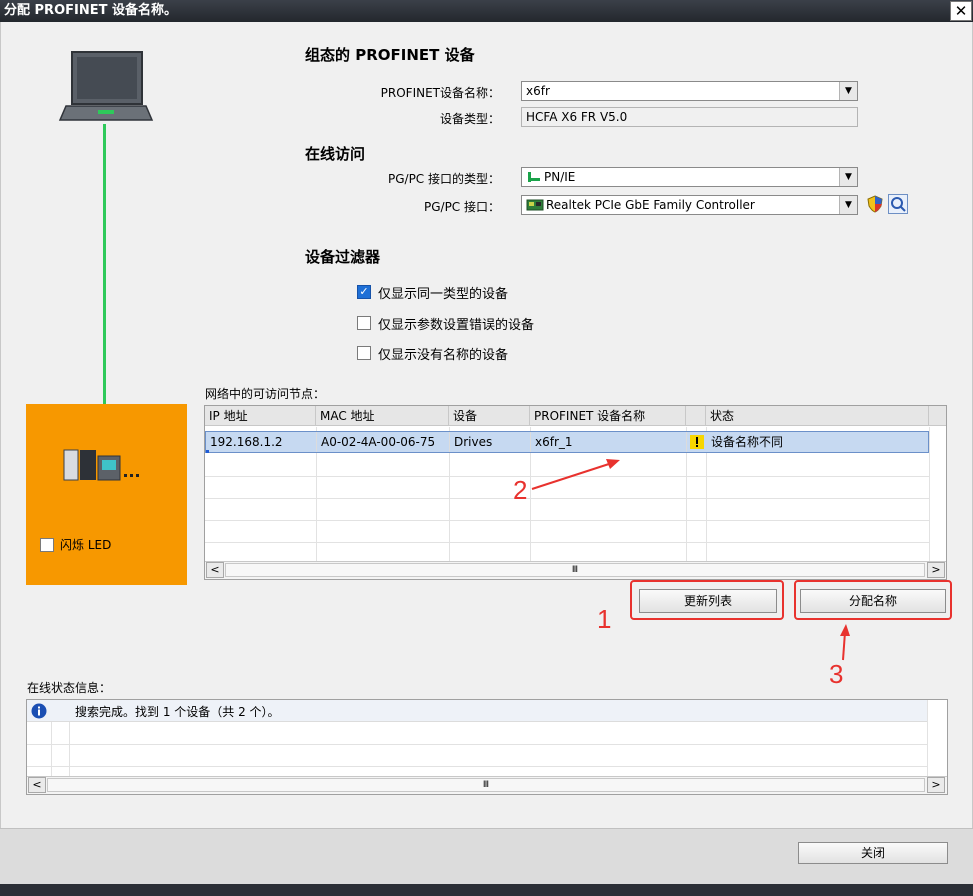 Image resolution: width=973 pixels, height=896 pixels. Describe the element at coordinates (836, 674) in the screenshot. I see `annotation-number-3: 3` at that location.